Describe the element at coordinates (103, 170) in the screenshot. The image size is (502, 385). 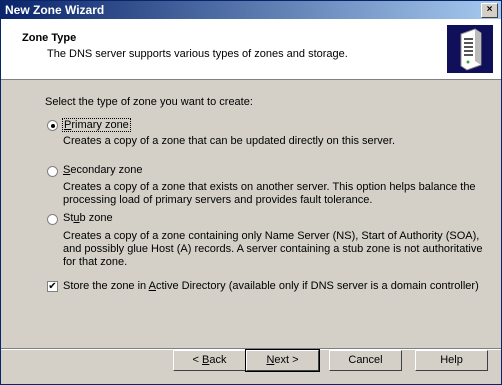
I see `secondary-zone-label: Secondary zone` at that location.